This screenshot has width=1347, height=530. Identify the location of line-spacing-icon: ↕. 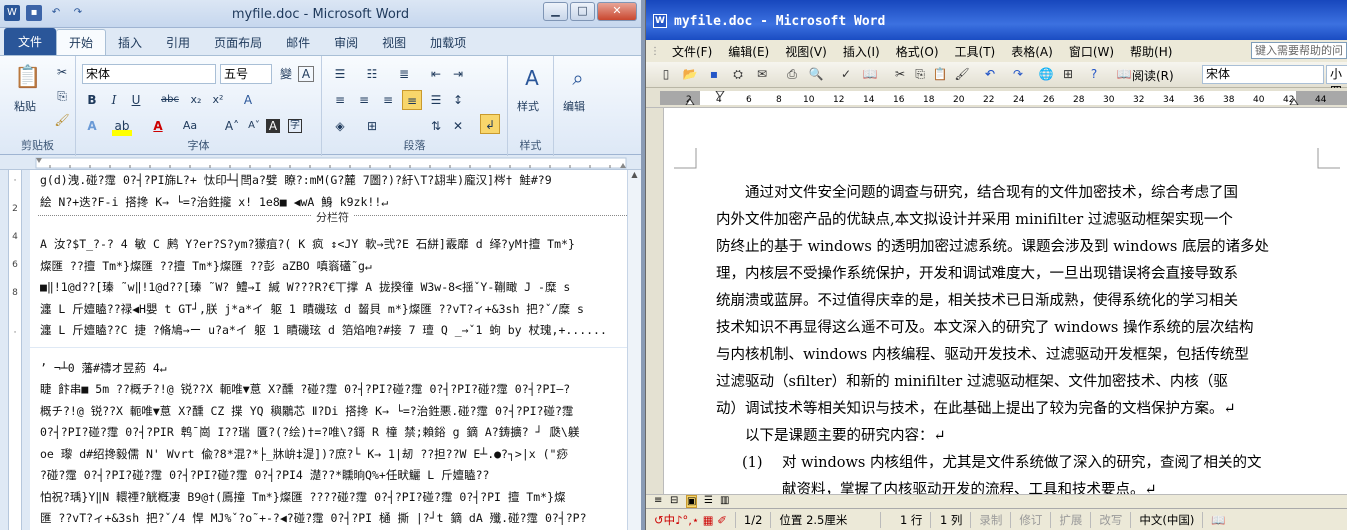
(458, 100).